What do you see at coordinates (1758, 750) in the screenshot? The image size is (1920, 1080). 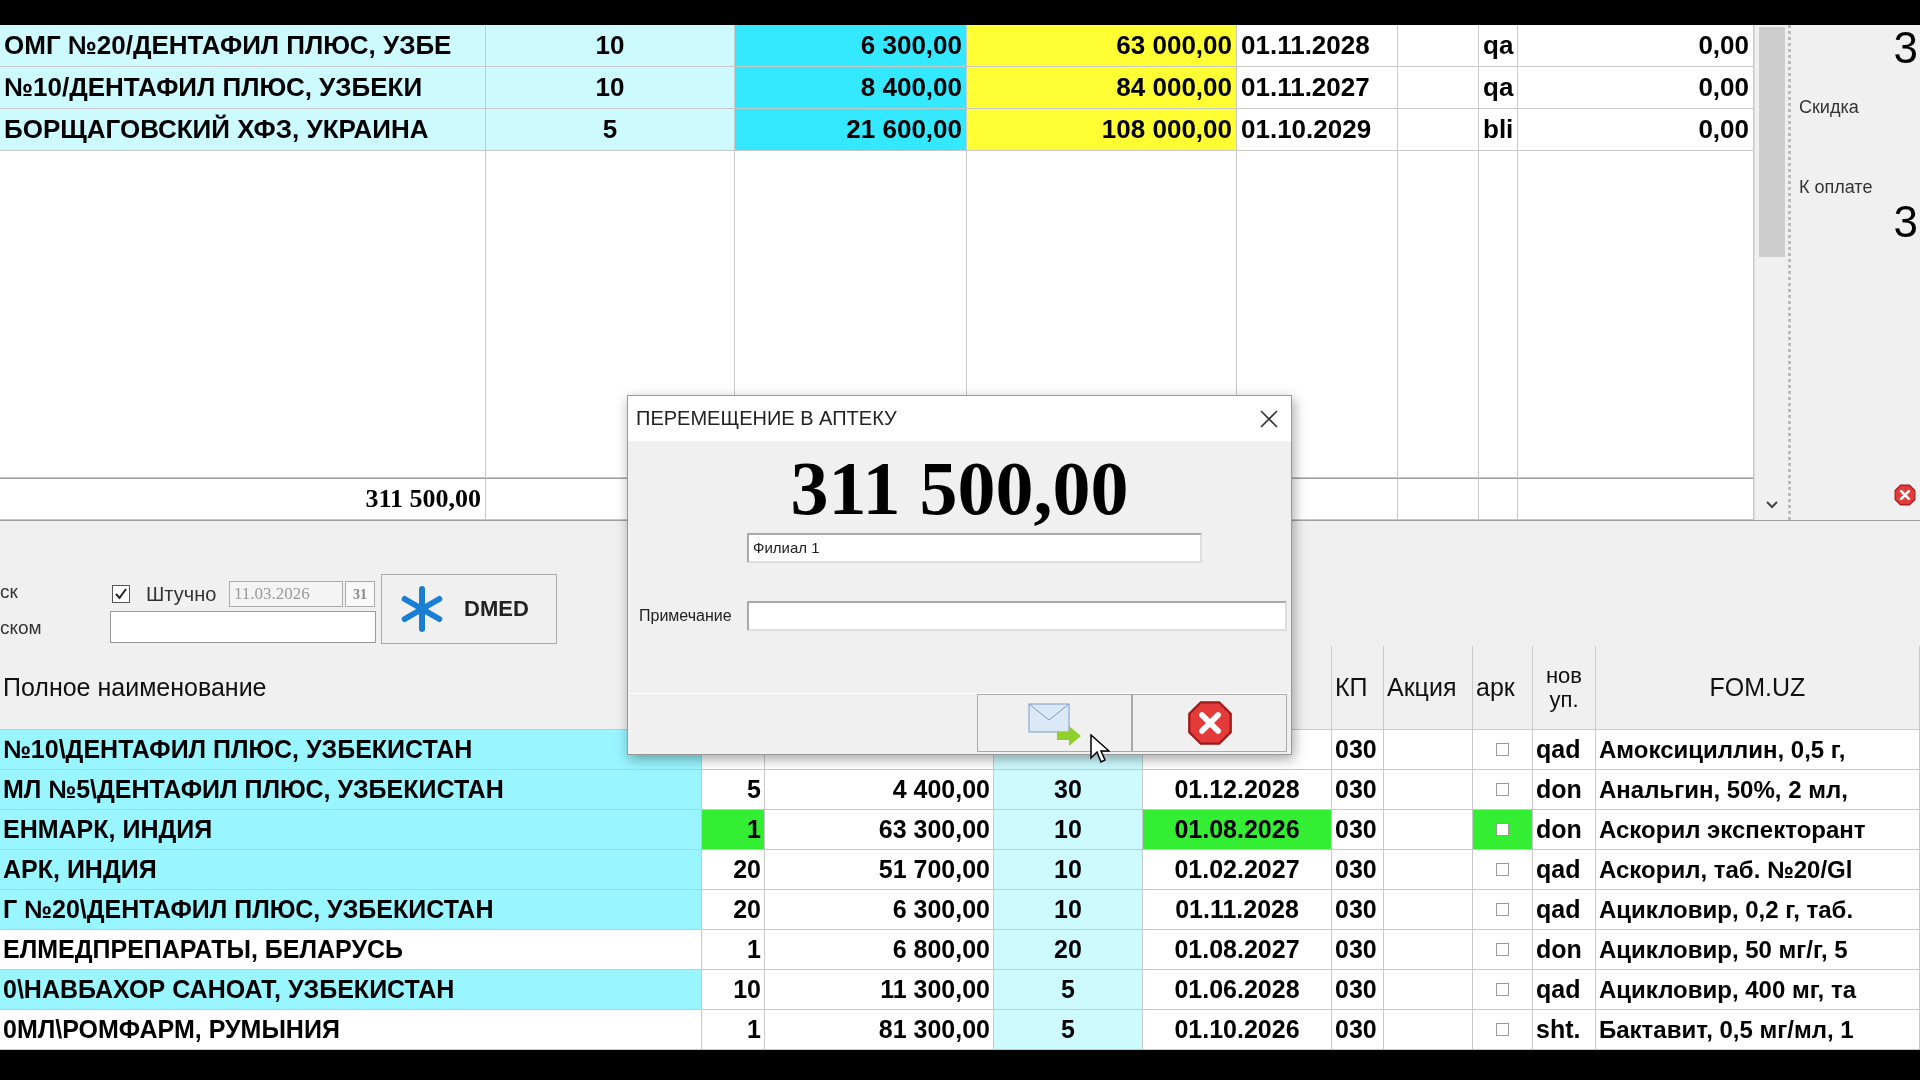 I see `table-cell: Амоксициллин, 0,5 г,` at bounding box center [1758, 750].